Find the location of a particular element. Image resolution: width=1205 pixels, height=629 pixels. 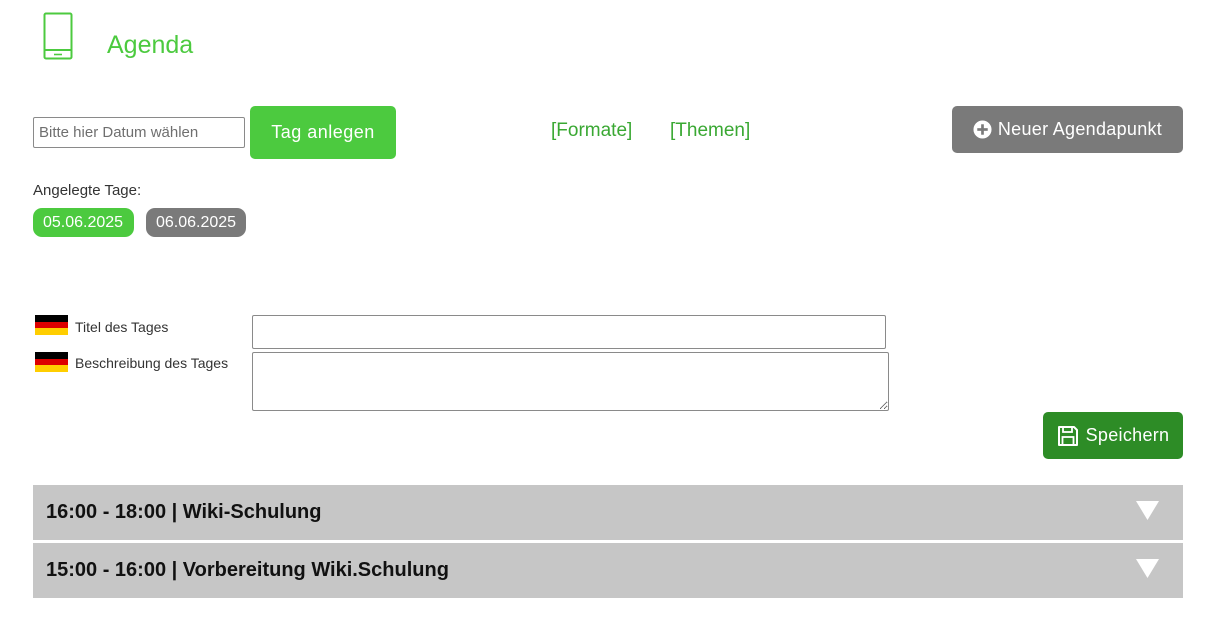

save-button: Speichern is located at coordinates (1113, 435).